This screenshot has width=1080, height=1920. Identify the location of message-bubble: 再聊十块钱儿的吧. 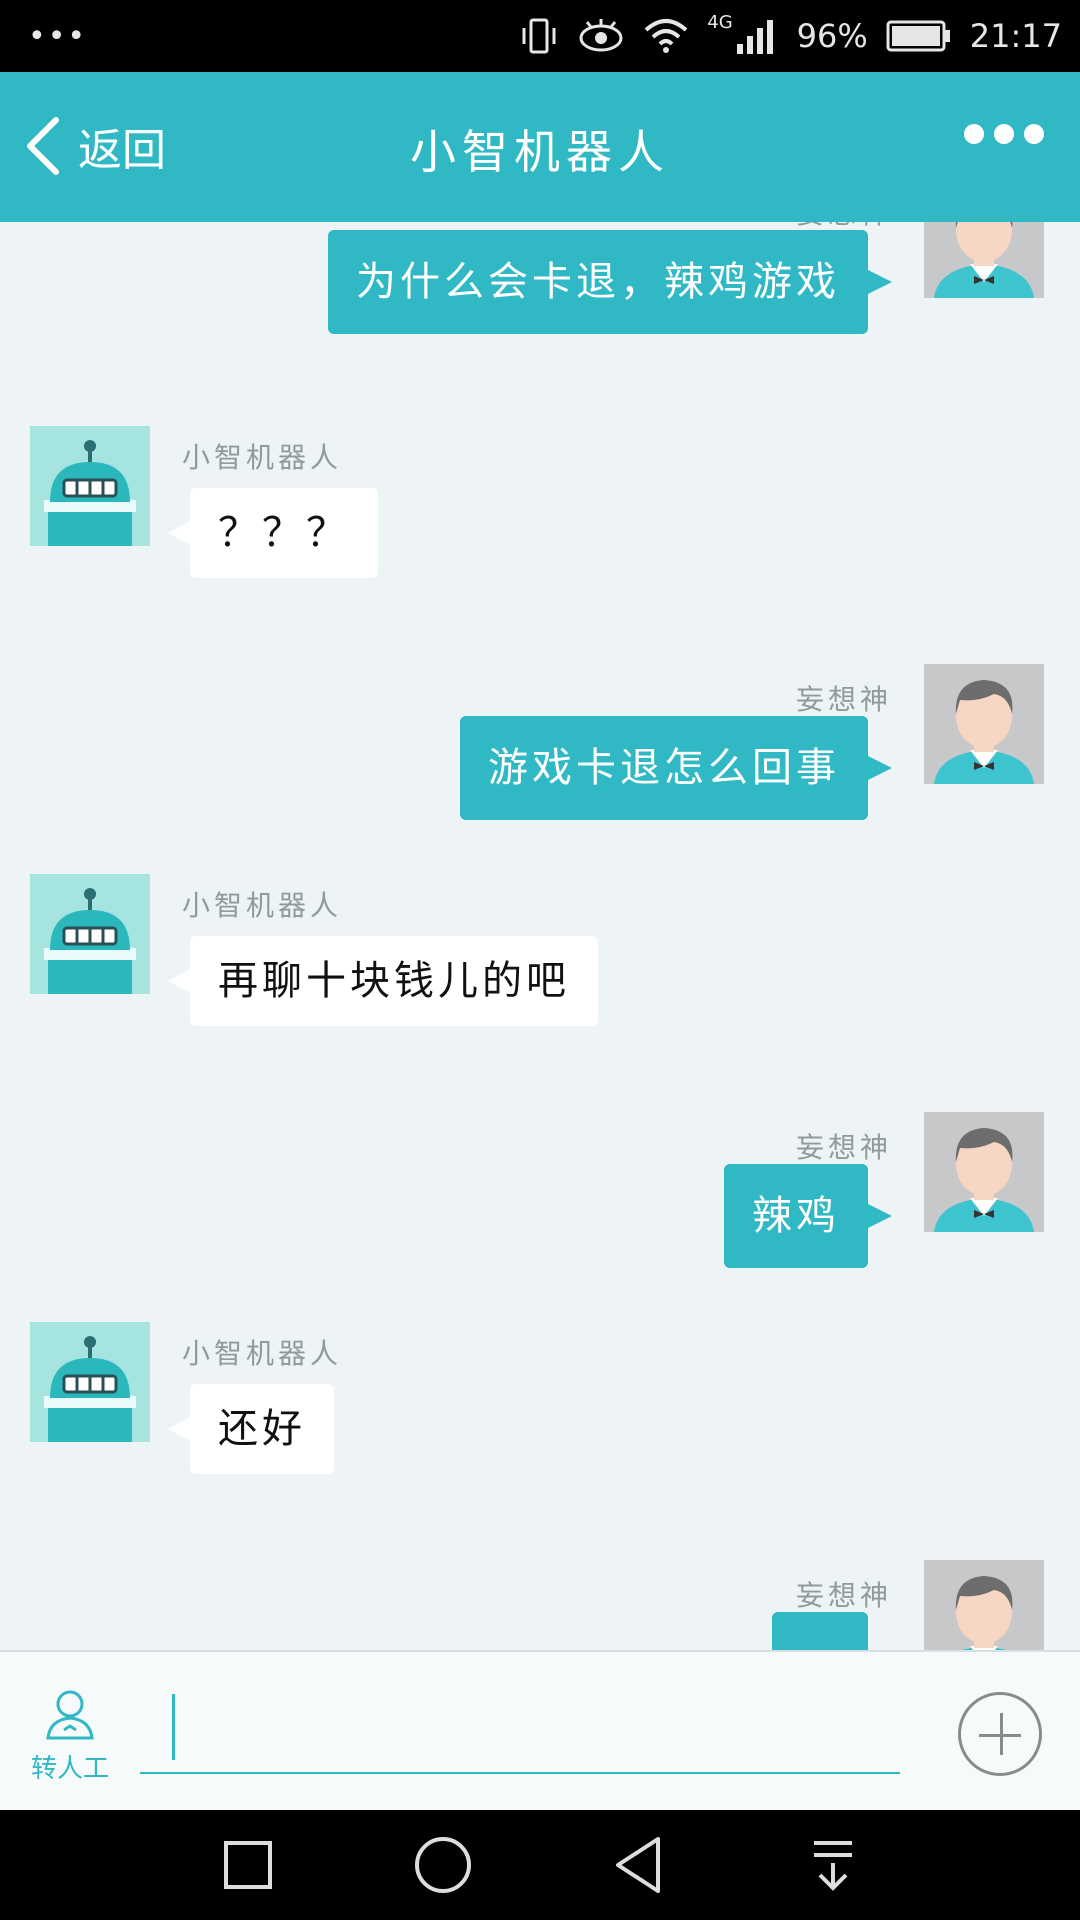
(383, 981).